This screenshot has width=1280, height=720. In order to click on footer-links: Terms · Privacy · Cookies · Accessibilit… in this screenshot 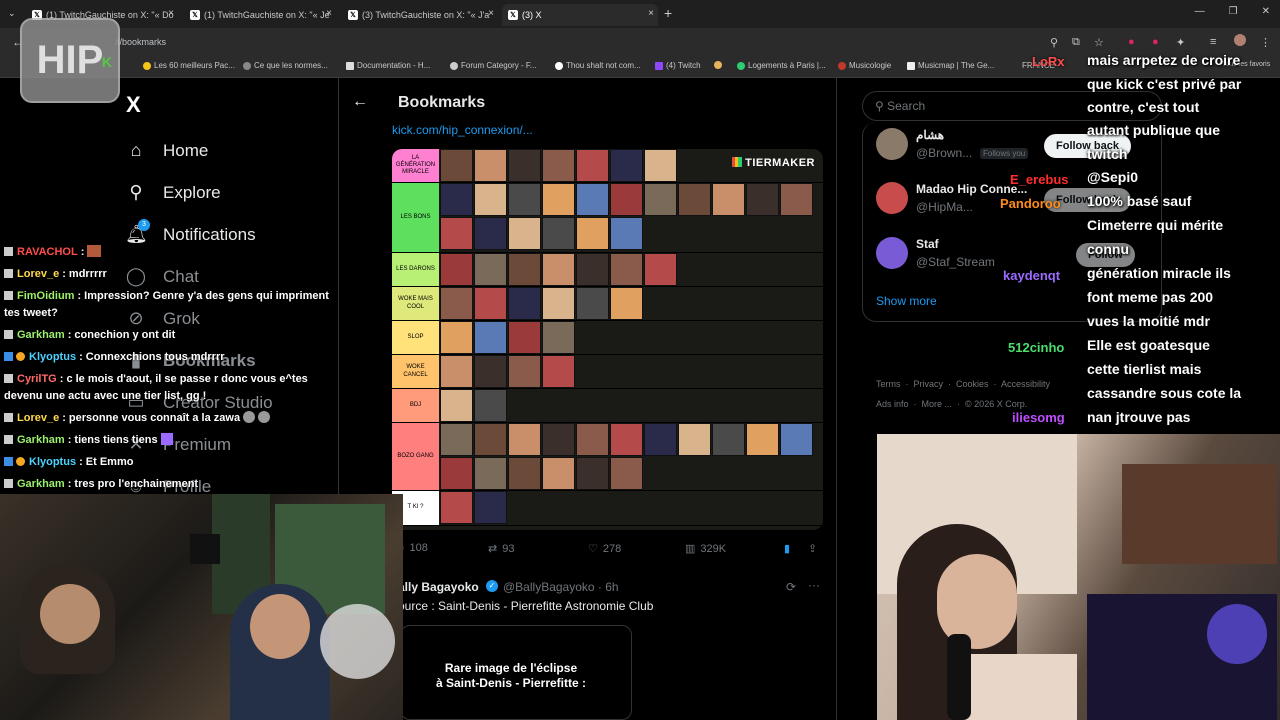, I will do `click(963, 394)`.